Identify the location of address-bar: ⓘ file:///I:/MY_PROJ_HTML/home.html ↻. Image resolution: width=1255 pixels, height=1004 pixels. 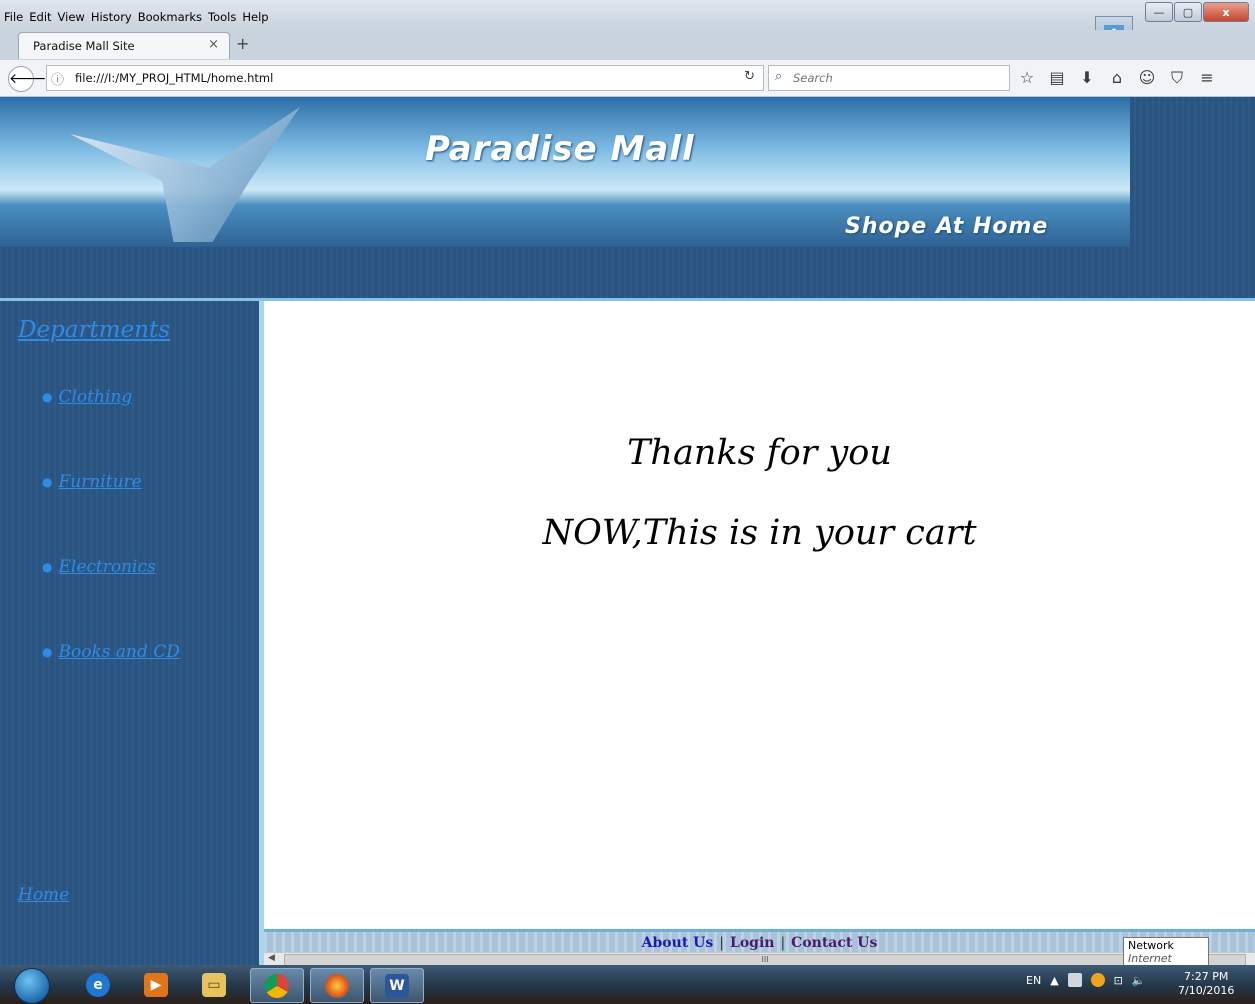
(405, 78).